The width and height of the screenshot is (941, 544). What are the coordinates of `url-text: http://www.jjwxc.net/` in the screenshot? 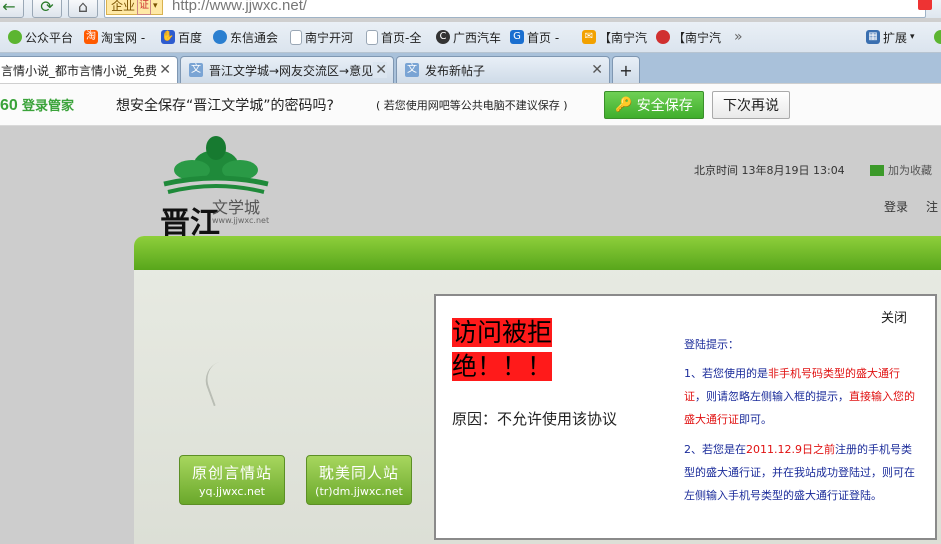 It's located at (239, 8).